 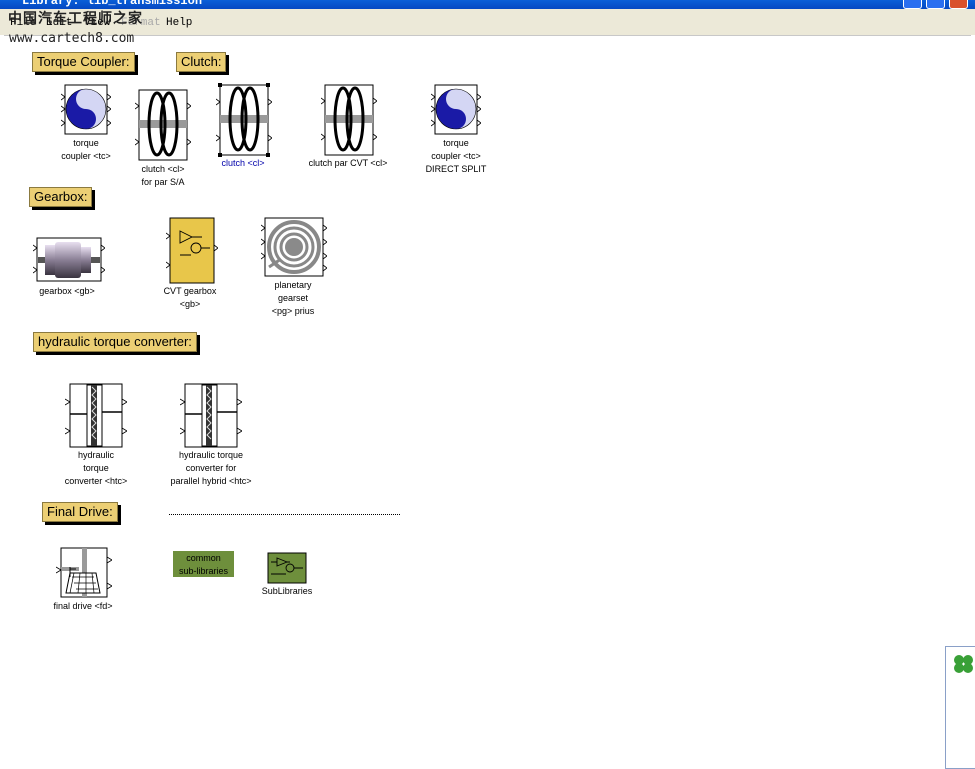 I want to click on gearbox-icon, so click(x=69, y=260).